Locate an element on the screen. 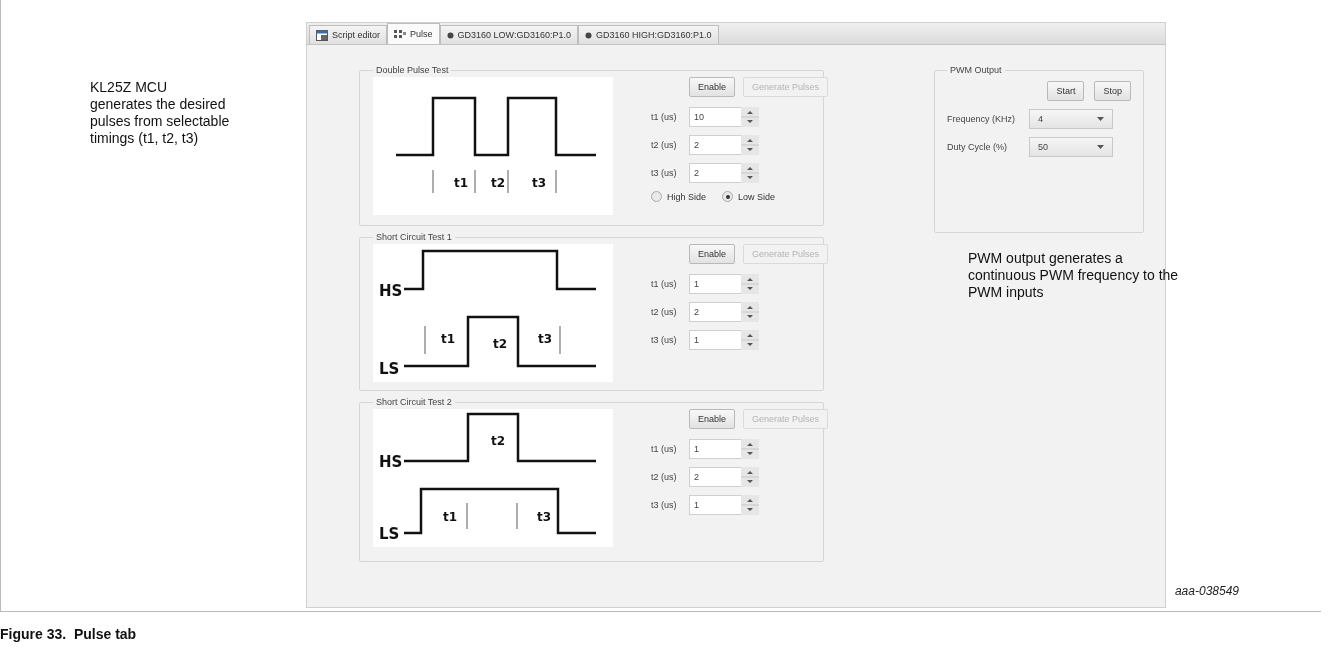 This screenshot has height=650, width=1328. group-title: PWM Output is located at coordinates (976, 70).